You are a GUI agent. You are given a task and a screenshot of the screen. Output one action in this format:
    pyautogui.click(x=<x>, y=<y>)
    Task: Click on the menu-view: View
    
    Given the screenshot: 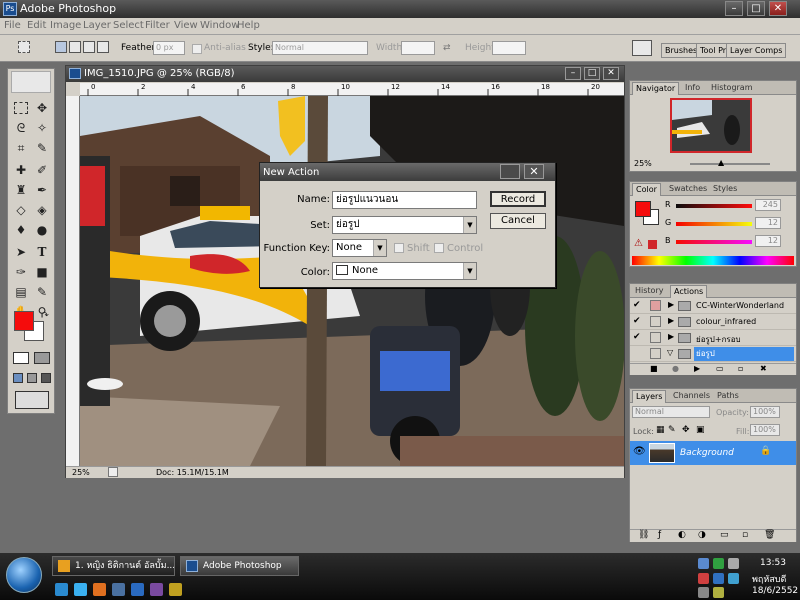 What is the action you would take?
    pyautogui.click(x=186, y=25)
    